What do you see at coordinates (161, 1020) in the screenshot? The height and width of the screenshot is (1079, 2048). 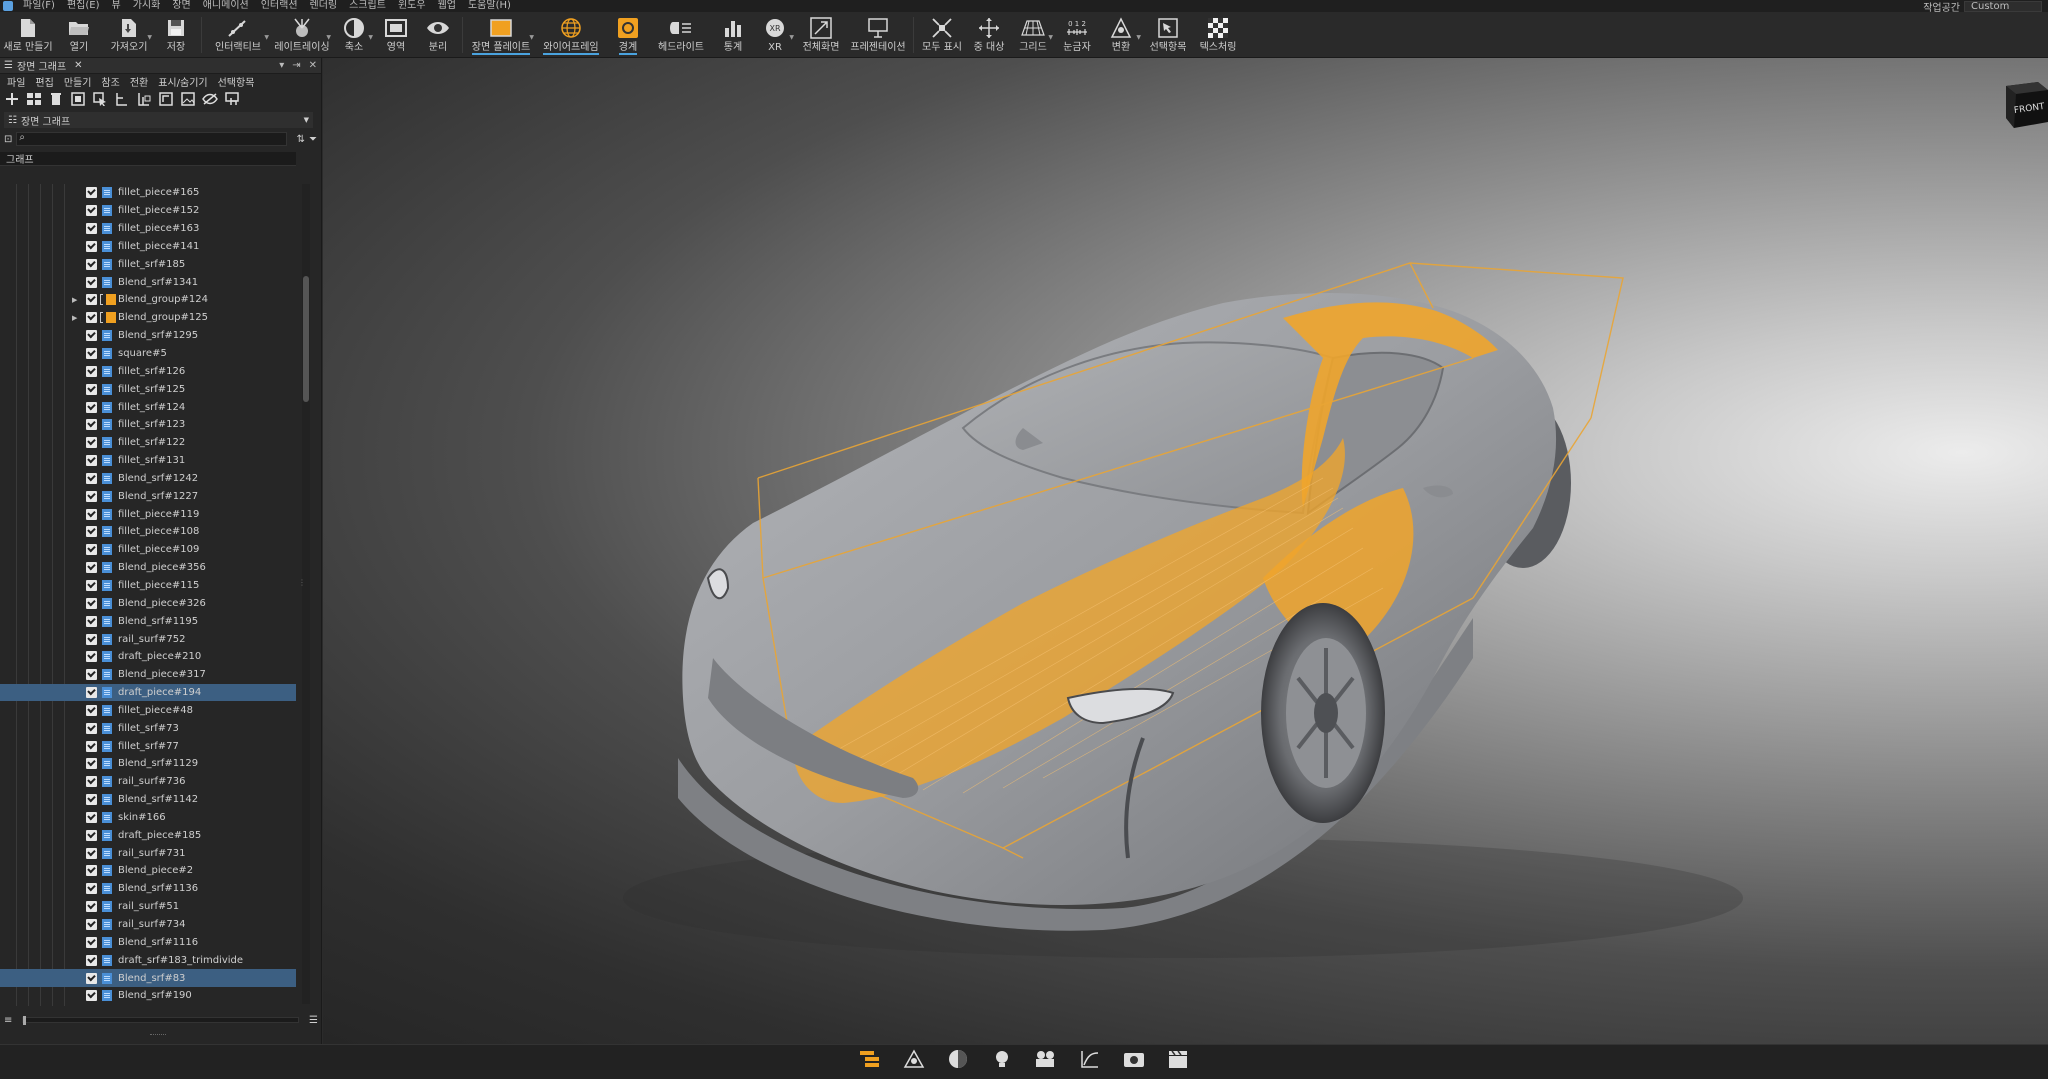 I see `horizontal-scrollbar` at bounding box center [161, 1020].